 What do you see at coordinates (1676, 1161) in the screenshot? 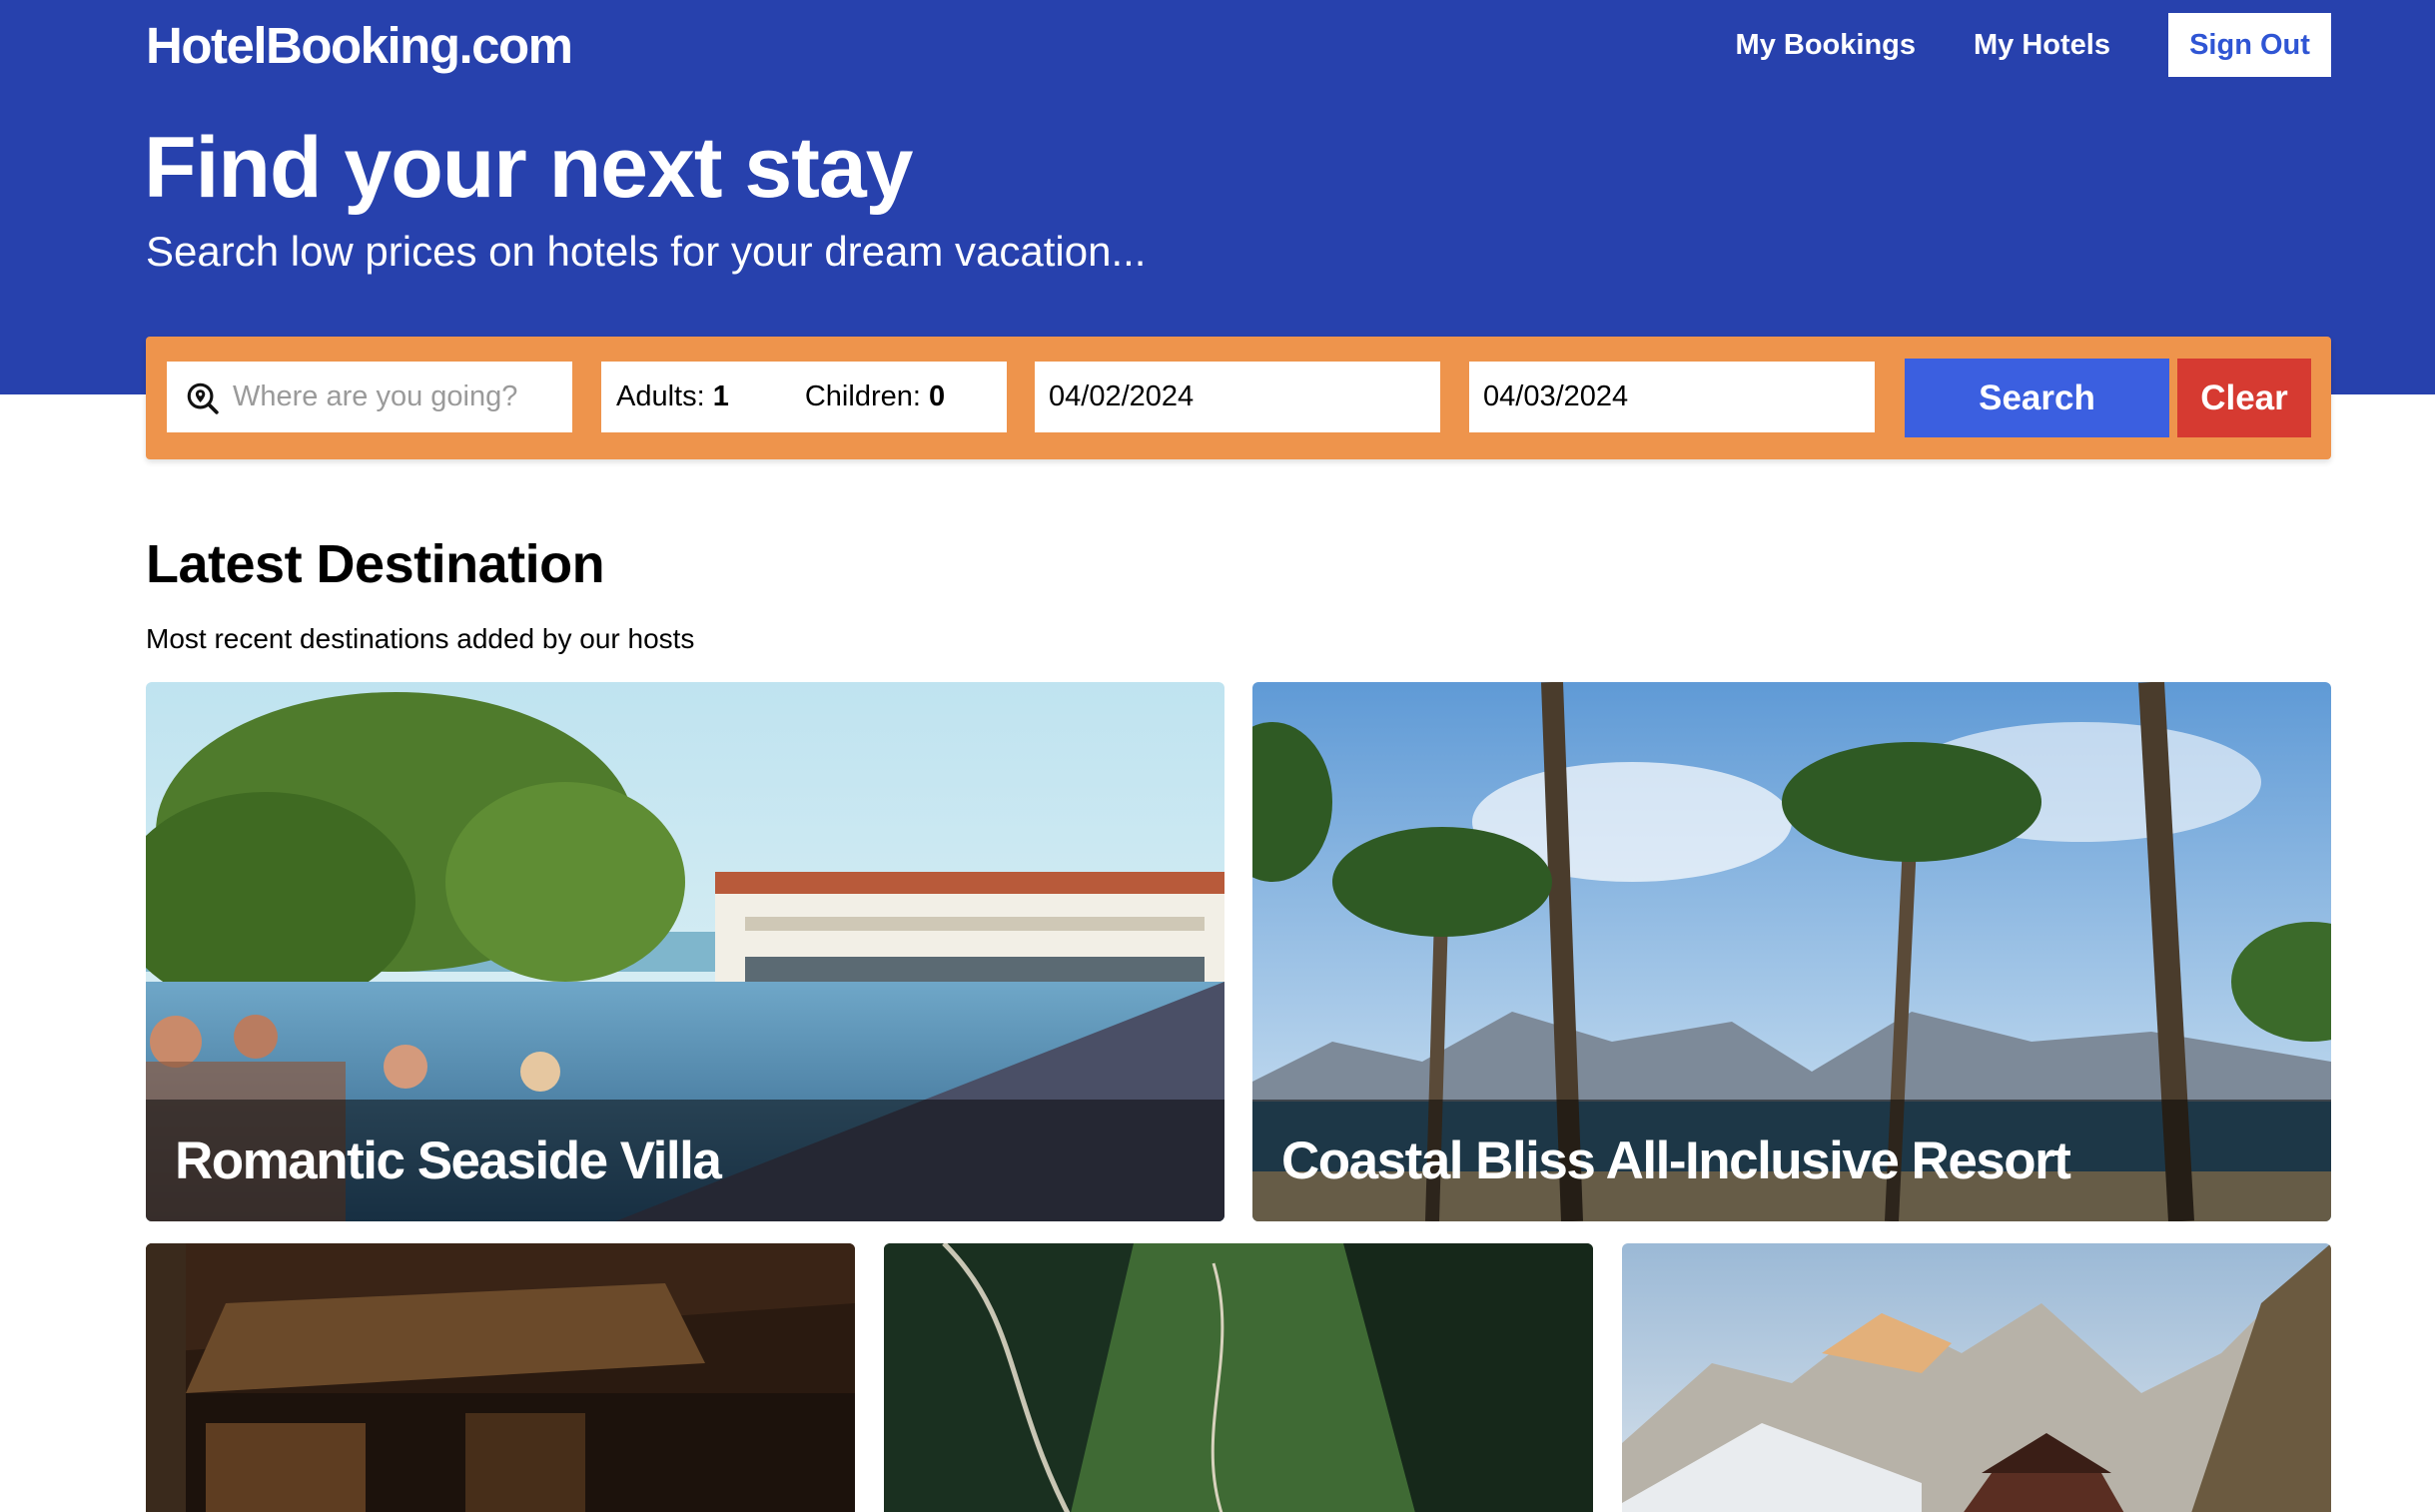
I see `destination-name: Coastal Bliss All-Inclusive Resort` at bounding box center [1676, 1161].